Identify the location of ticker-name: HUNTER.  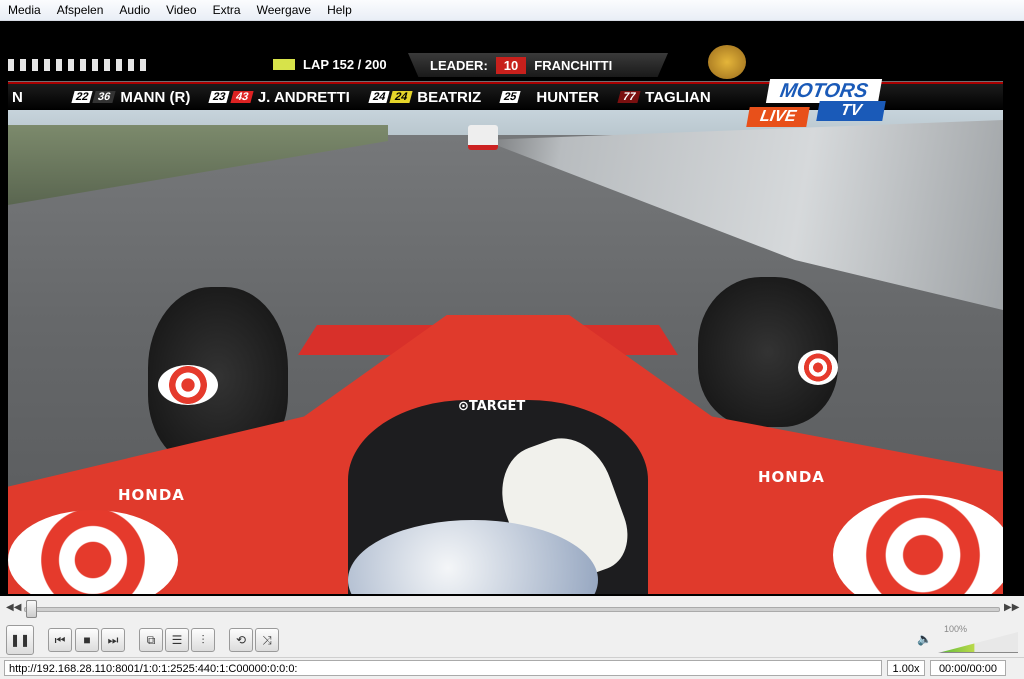
(567, 97).